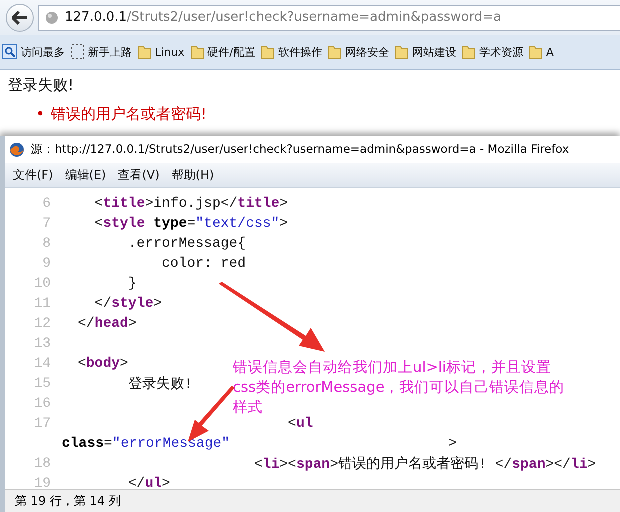 The width and height of the screenshot is (620, 512). What do you see at coordinates (42, 424) in the screenshot?
I see `line-number: 17` at bounding box center [42, 424].